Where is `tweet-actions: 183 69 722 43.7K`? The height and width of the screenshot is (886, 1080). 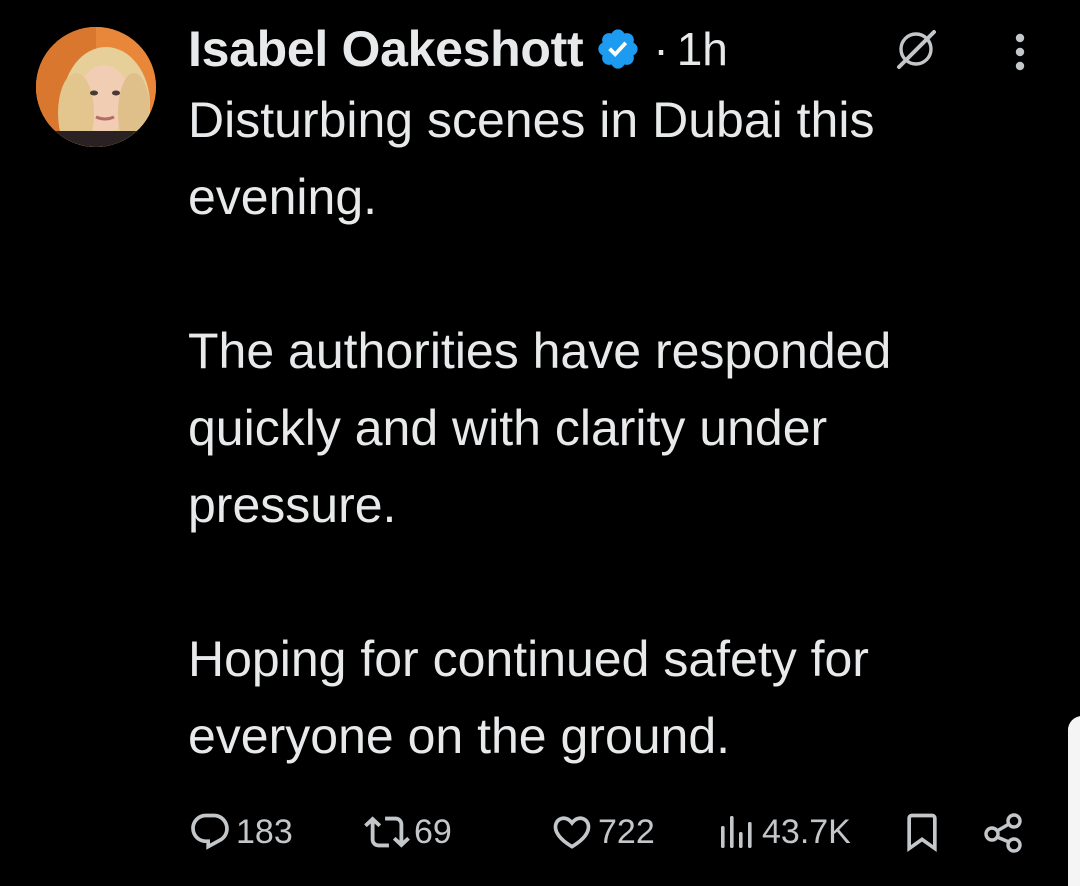 tweet-actions: 183 69 722 43.7K is located at coordinates (608, 832).